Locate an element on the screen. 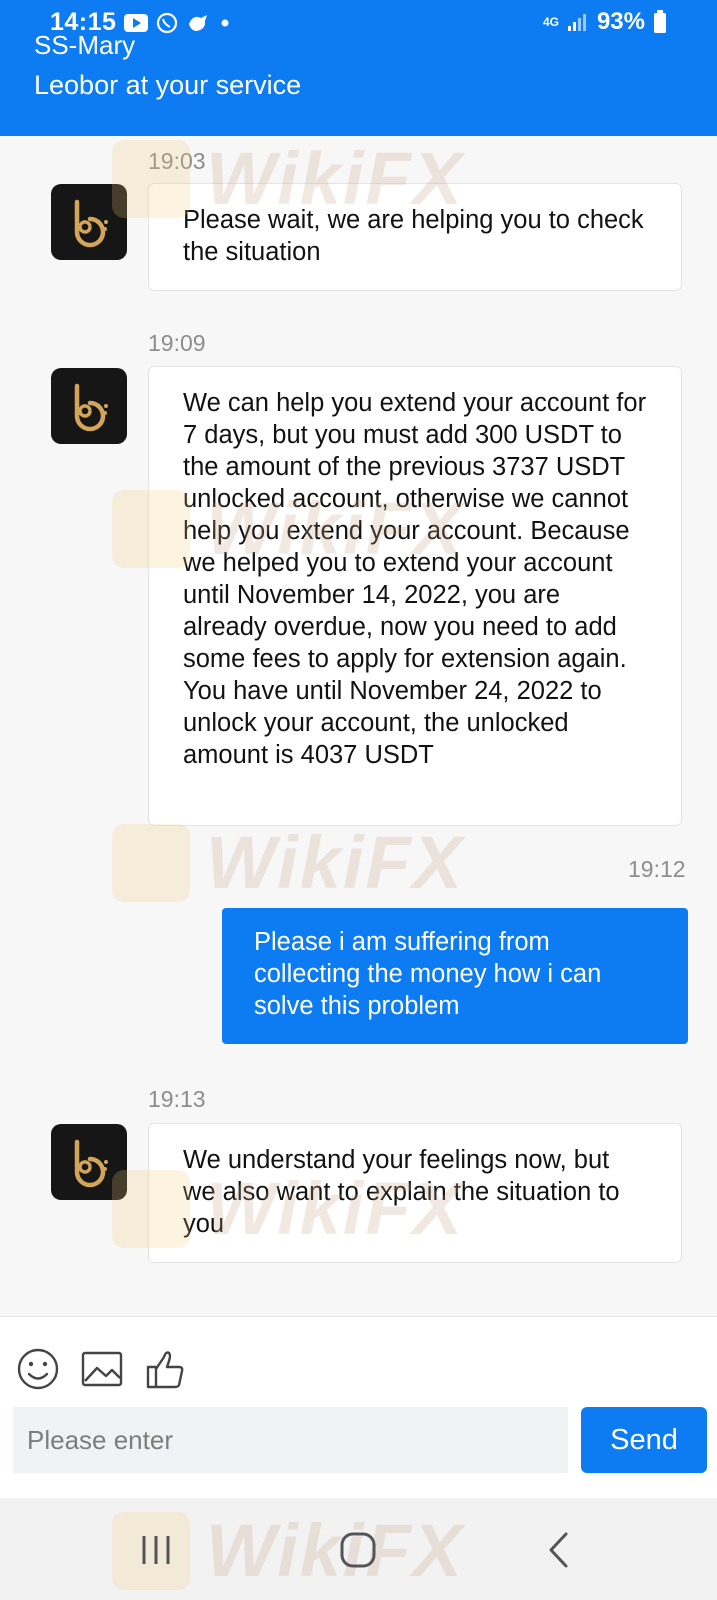 The height and width of the screenshot is (1600, 717). watermark: WikiFX is located at coordinates (288, 862).